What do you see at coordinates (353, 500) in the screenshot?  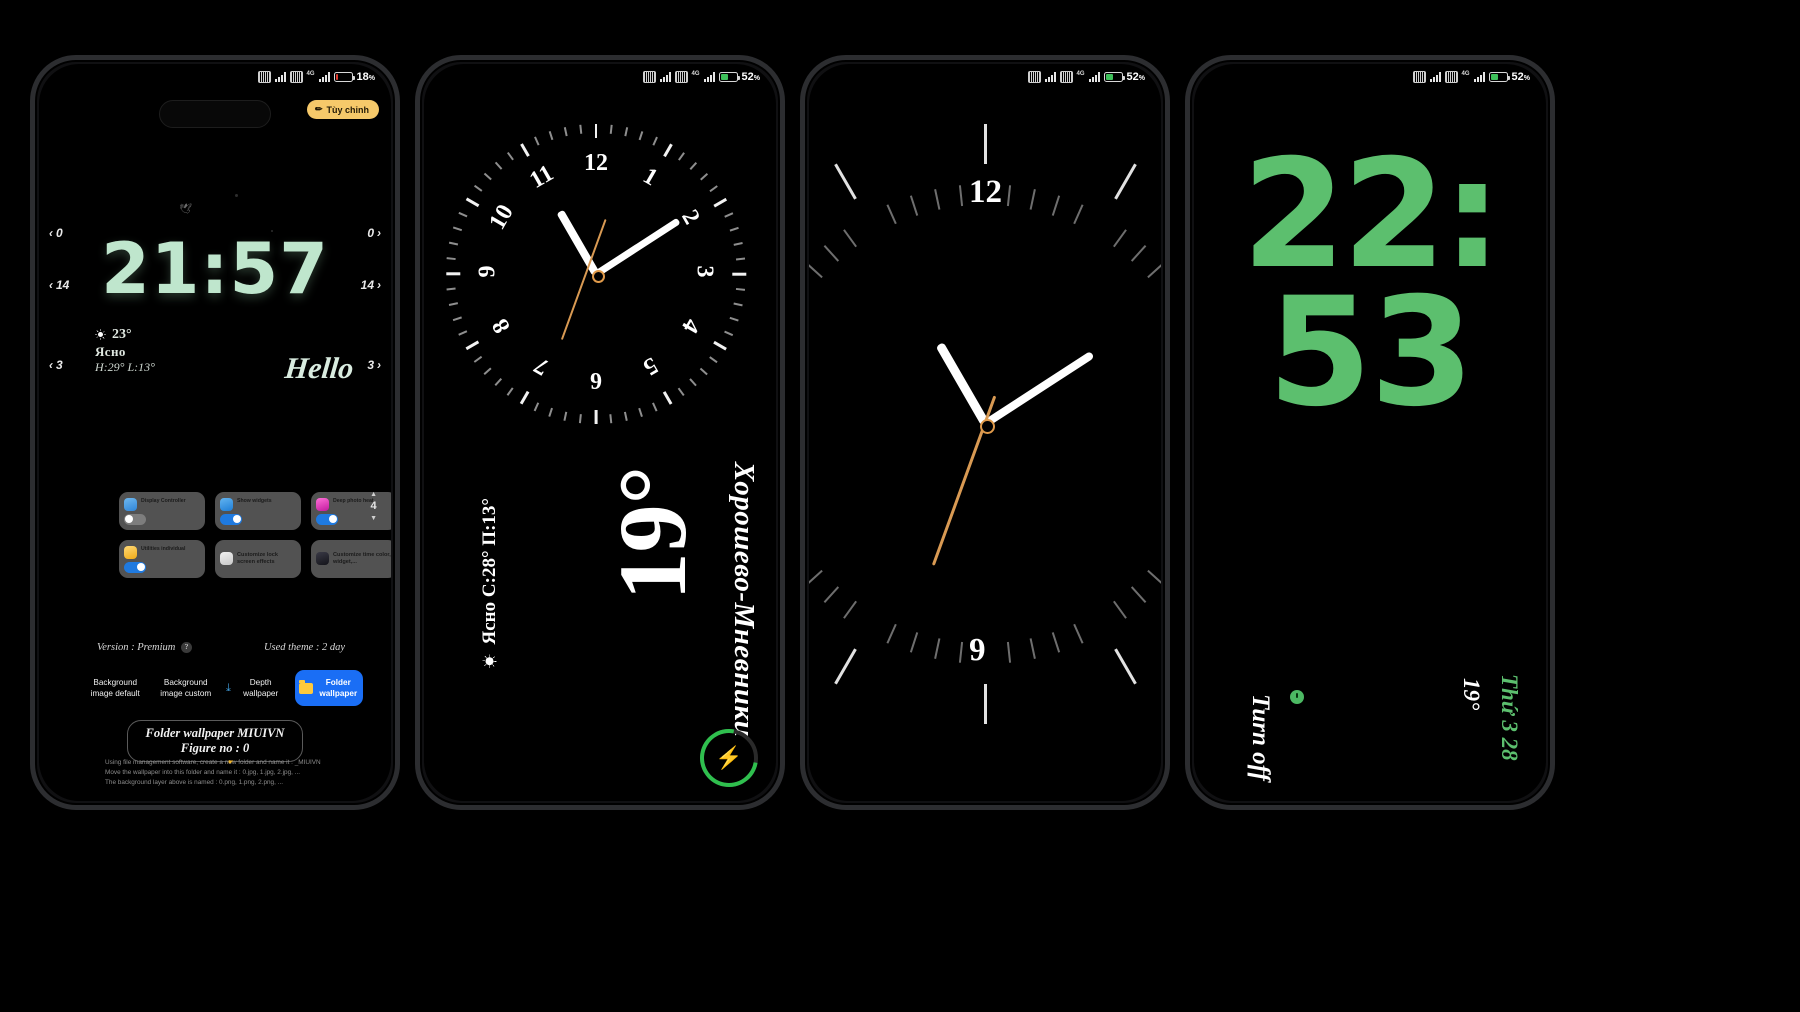 I see `settings-card-label-2: Deep photo heat` at bounding box center [353, 500].